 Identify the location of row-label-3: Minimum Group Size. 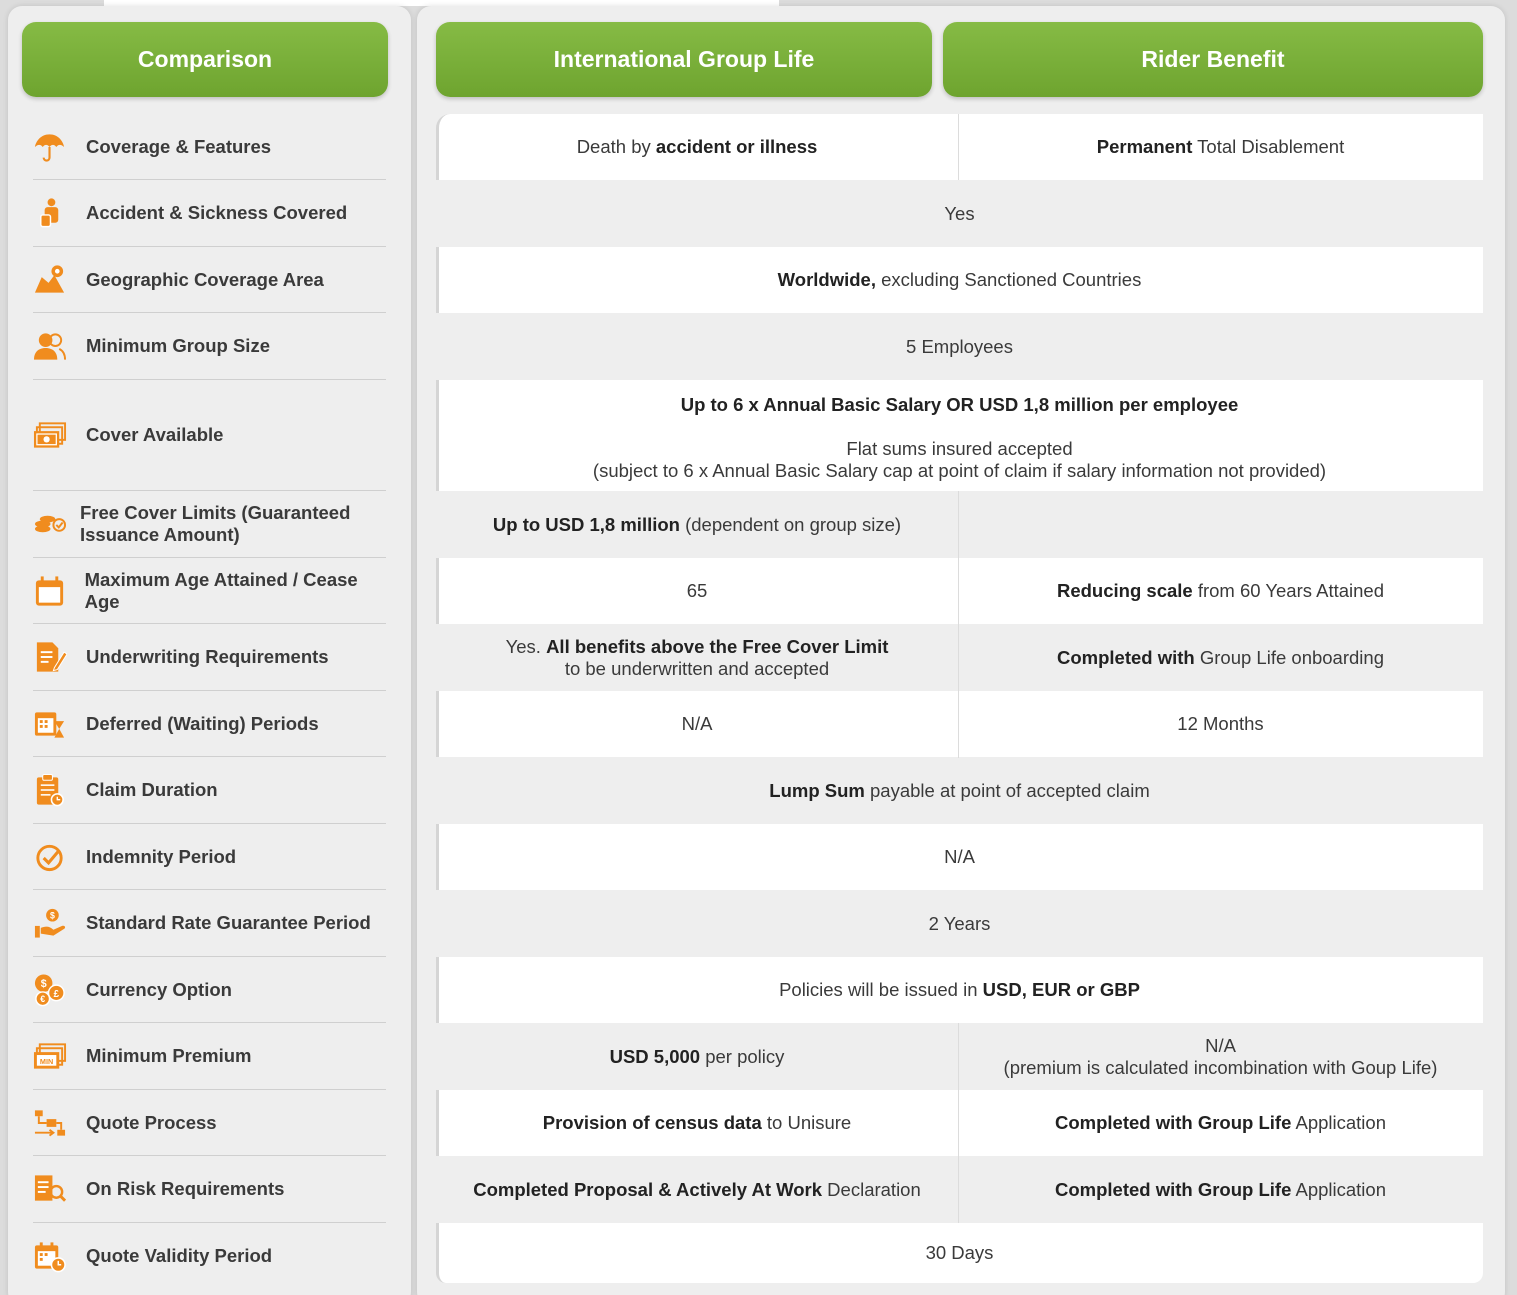
(209, 346).